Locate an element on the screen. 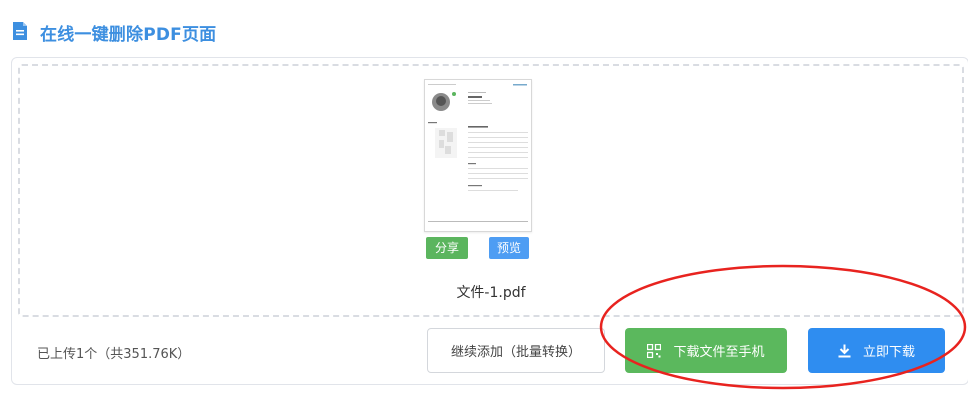 This screenshot has width=968, height=411. add-more-label: 继续添加（批量转换） is located at coordinates (515, 352).